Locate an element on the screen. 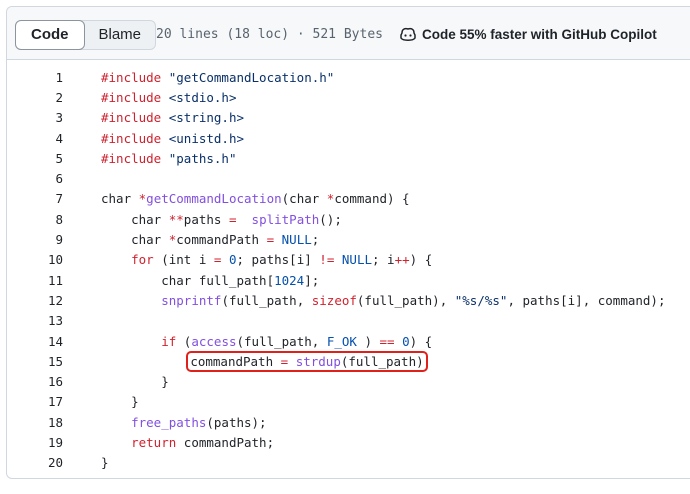 This screenshot has width=690, height=494. copilot-promo-link: Code 55% faster with GitHub Copilot is located at coordinates (528, 34).